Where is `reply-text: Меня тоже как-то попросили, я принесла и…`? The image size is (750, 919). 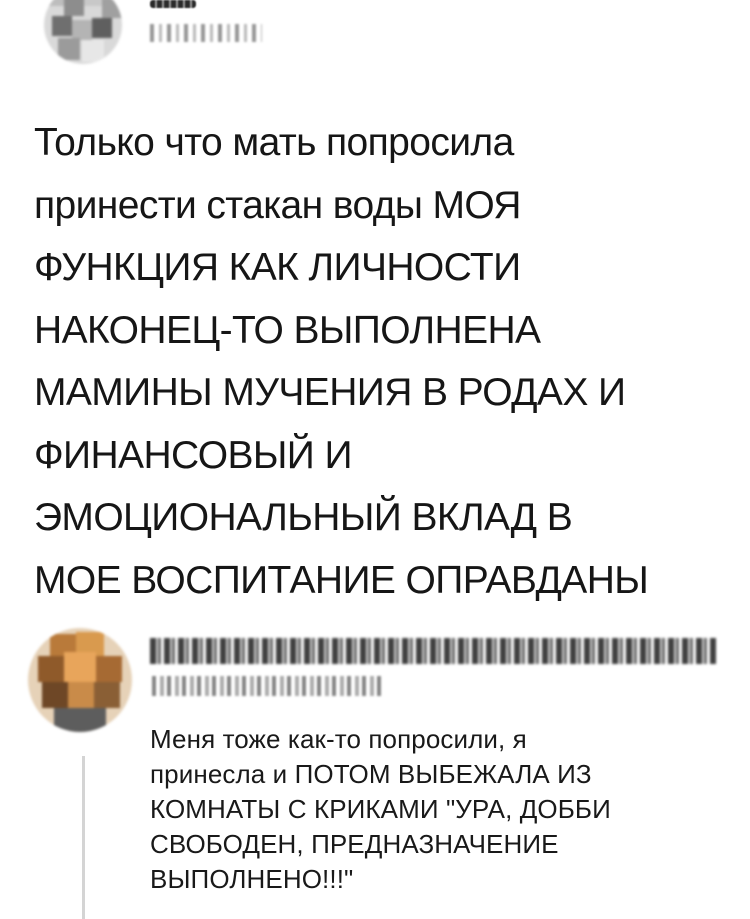
reply-text: Меня тоже как-то попросили, я принесла и… is located at coordinates (380, 809).